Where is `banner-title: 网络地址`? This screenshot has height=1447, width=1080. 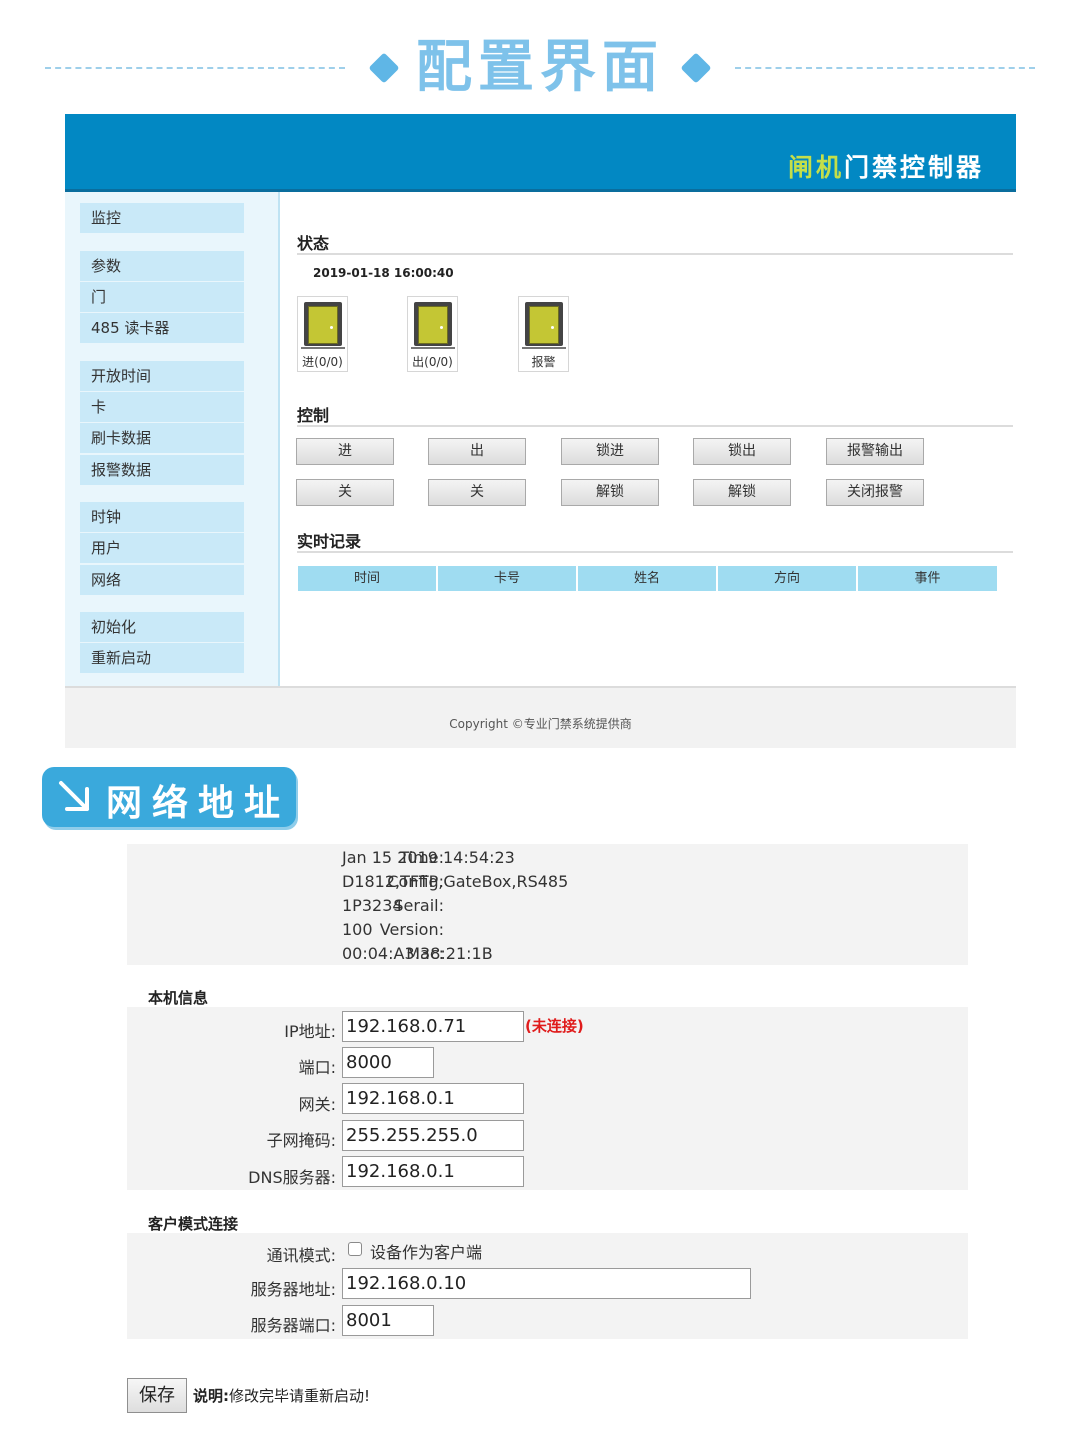
banner-title: 网络地址 is located at coordinates (198, 803).